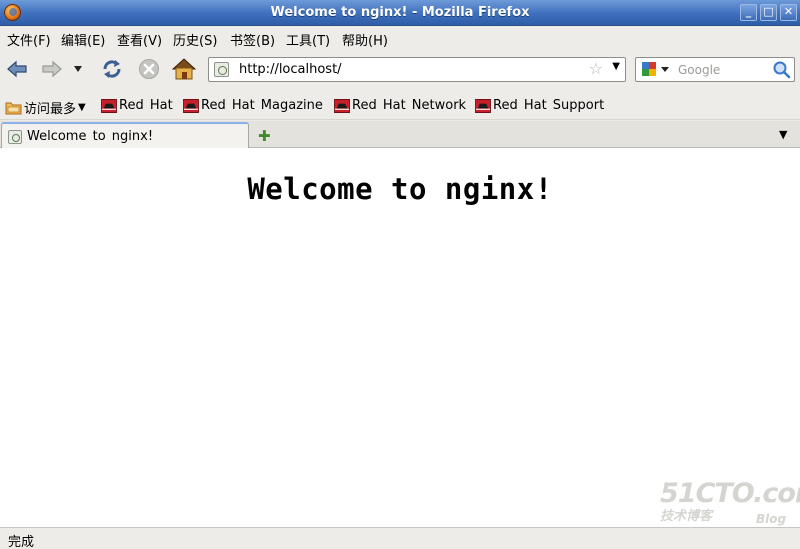  I want to click on bookmark-red-hat-magazine: Red Hat Magazine, so click(253, 105).